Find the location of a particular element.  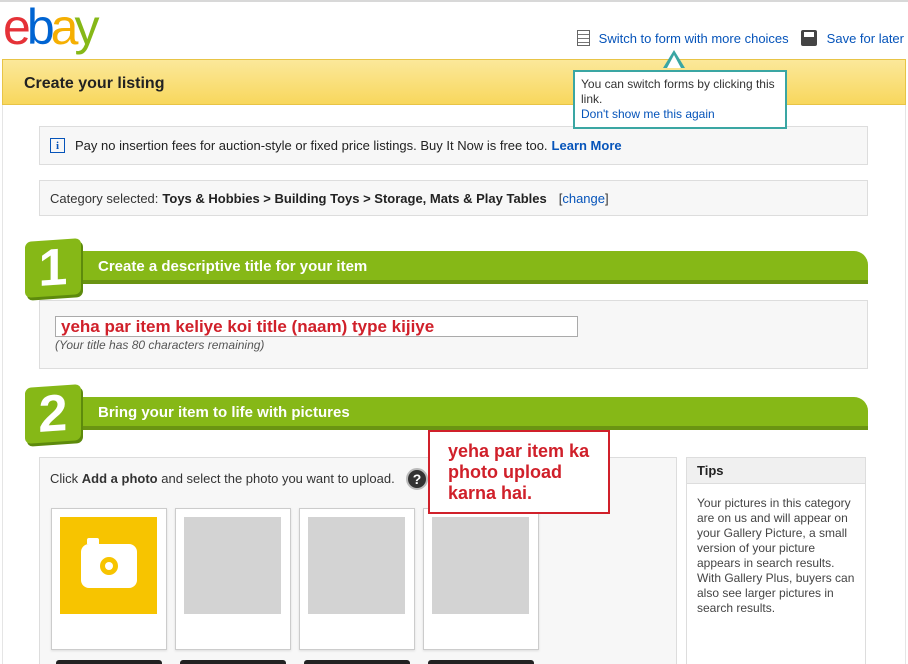

change-category-link: change is located at coordinates (583, 198).